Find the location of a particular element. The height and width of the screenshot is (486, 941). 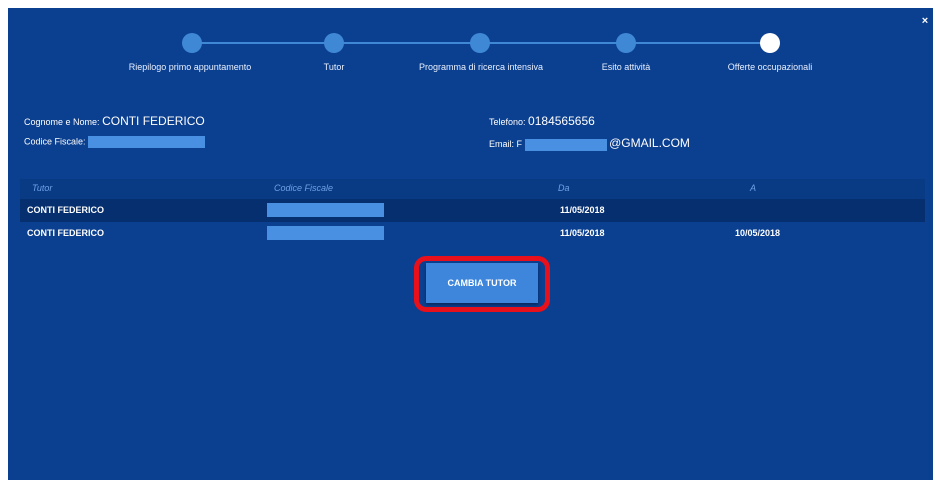

phone-value: 0184565656 is located at coordinates (561, 121).